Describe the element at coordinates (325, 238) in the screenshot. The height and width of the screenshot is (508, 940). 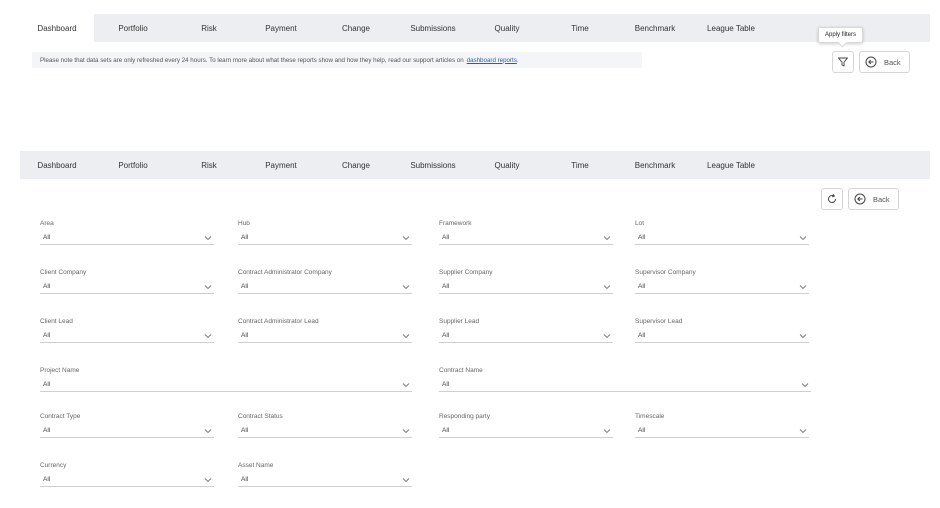
I see `hub-select: All` at that location.